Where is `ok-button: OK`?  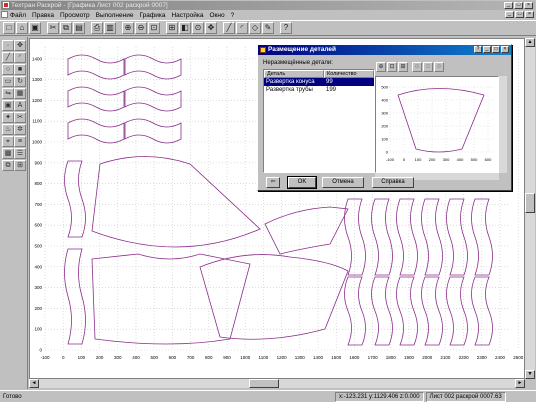 ok-button: OK is located at coordinates (302, 182).